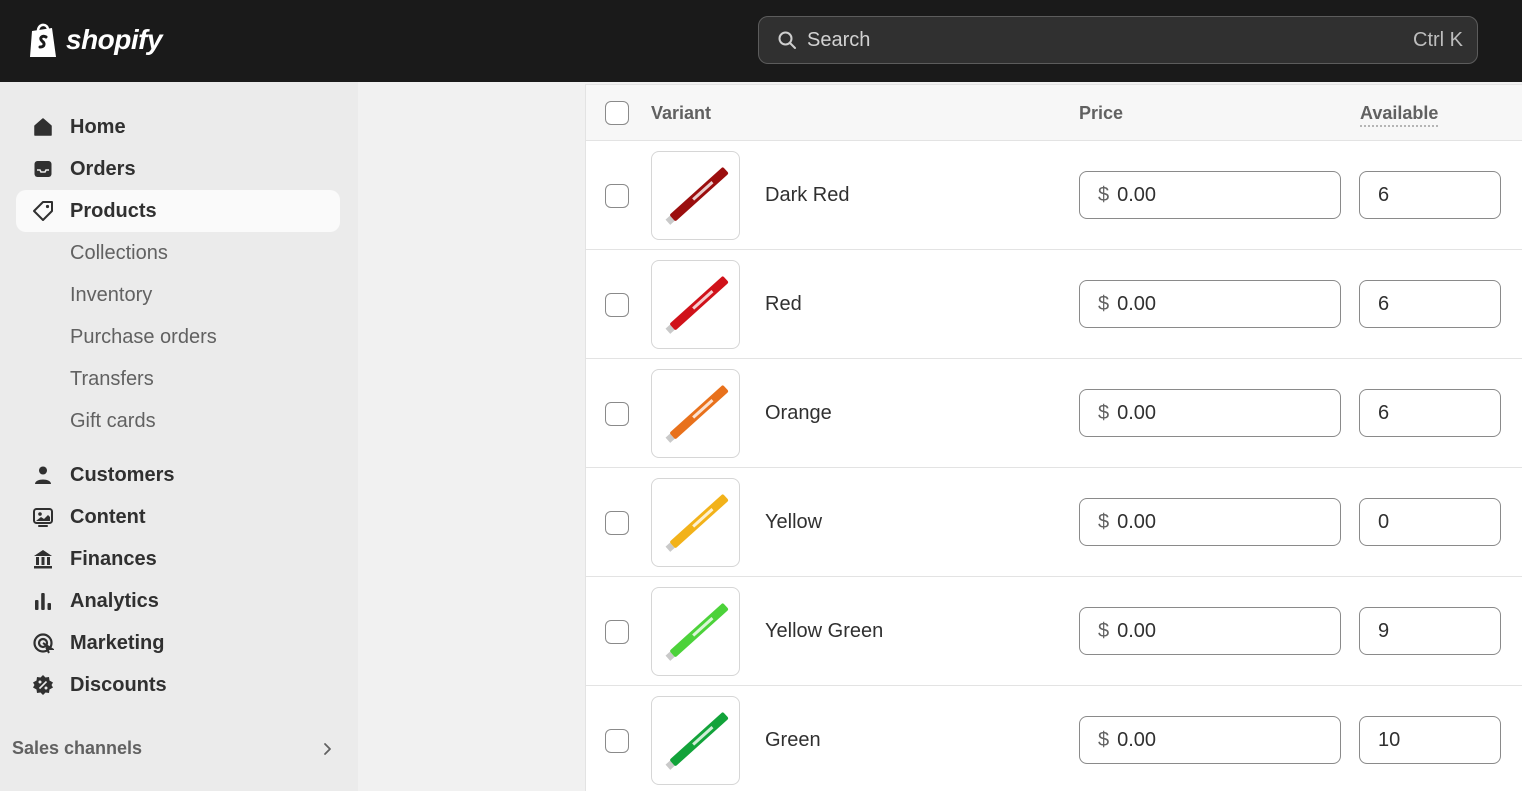  I want to click on sidebar-item-label: Content, so click(108, 516).